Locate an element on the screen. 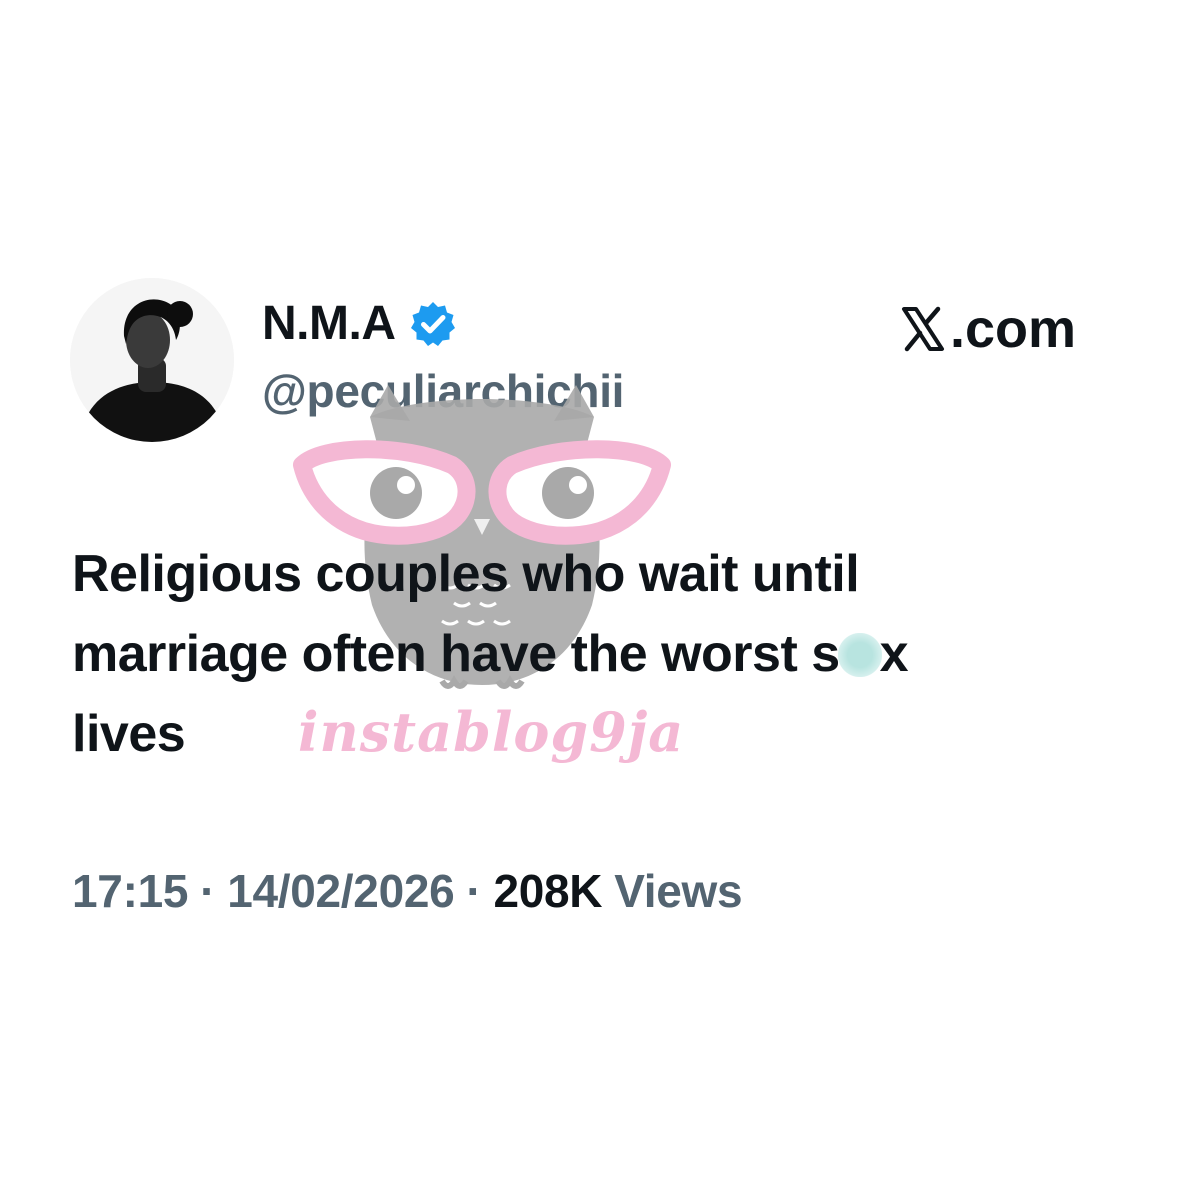 The image size is (1200, 1200). brand-domain: .com is located at coordinates (1013, 329).